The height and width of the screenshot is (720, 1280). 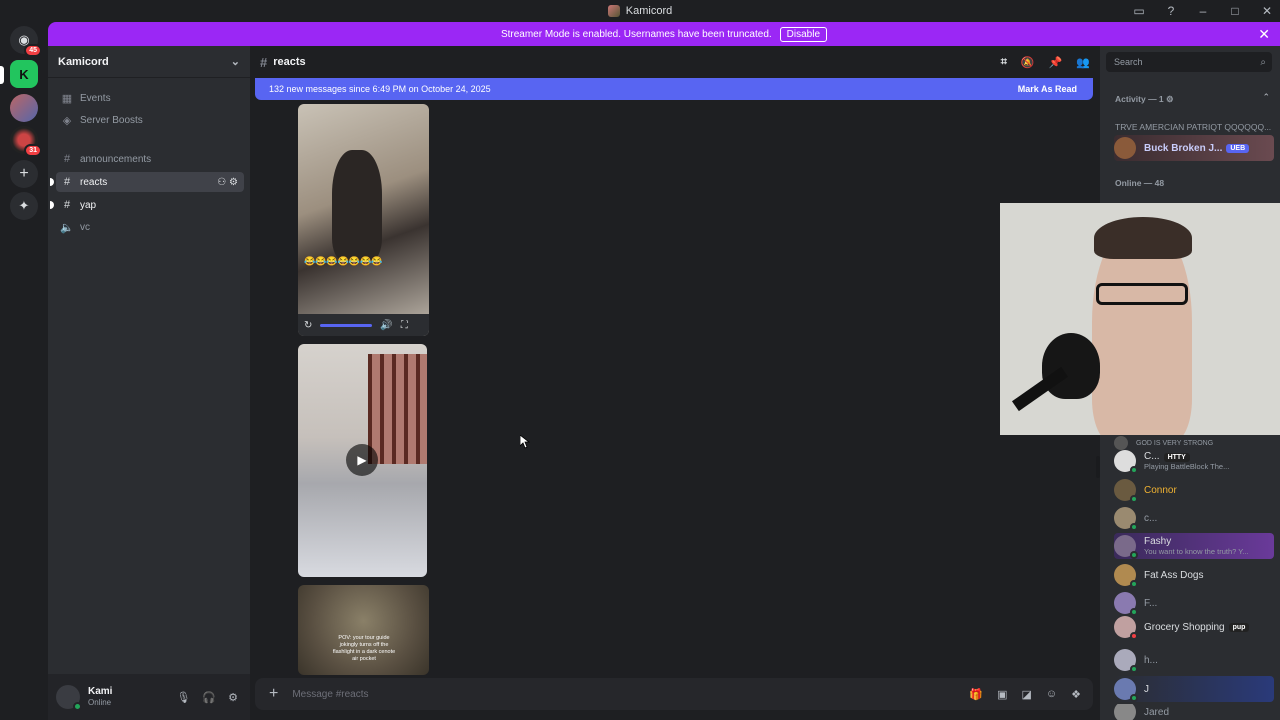 I want to click on notifications-icon: 🔕, so click(x=1028, y=62).